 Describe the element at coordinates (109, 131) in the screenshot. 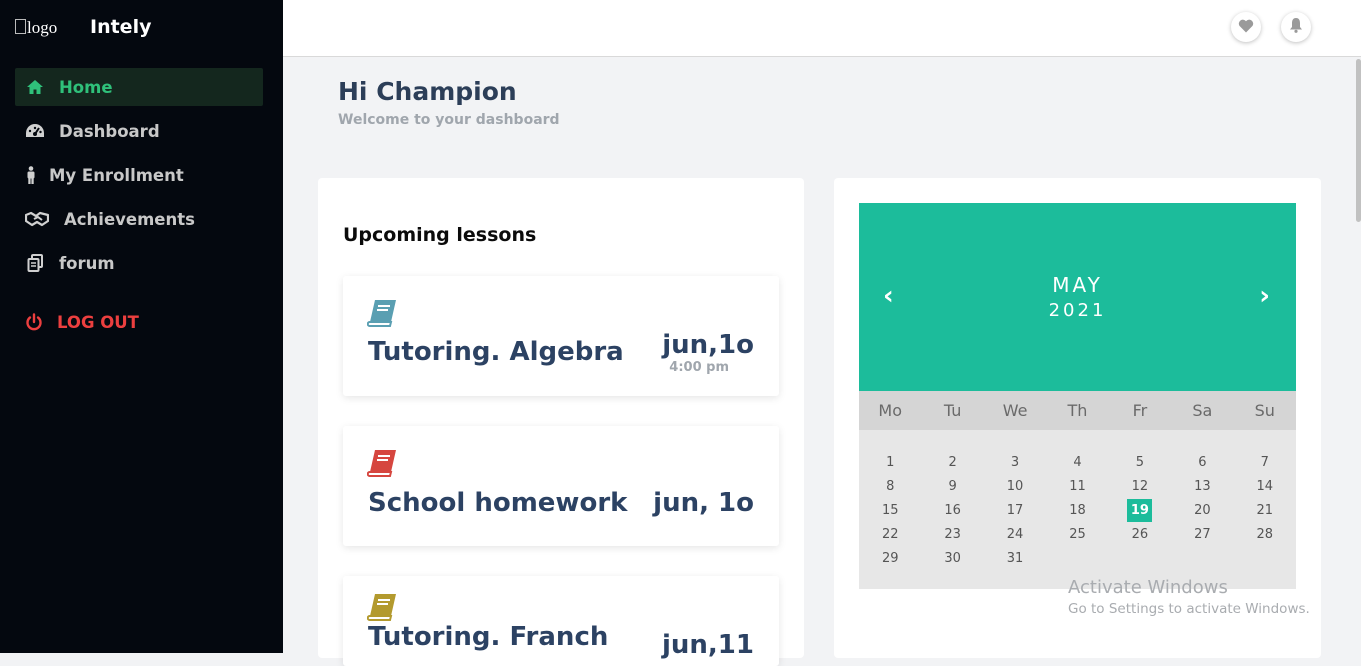

I see `sidebar-item-label: Dashboard` at that location.